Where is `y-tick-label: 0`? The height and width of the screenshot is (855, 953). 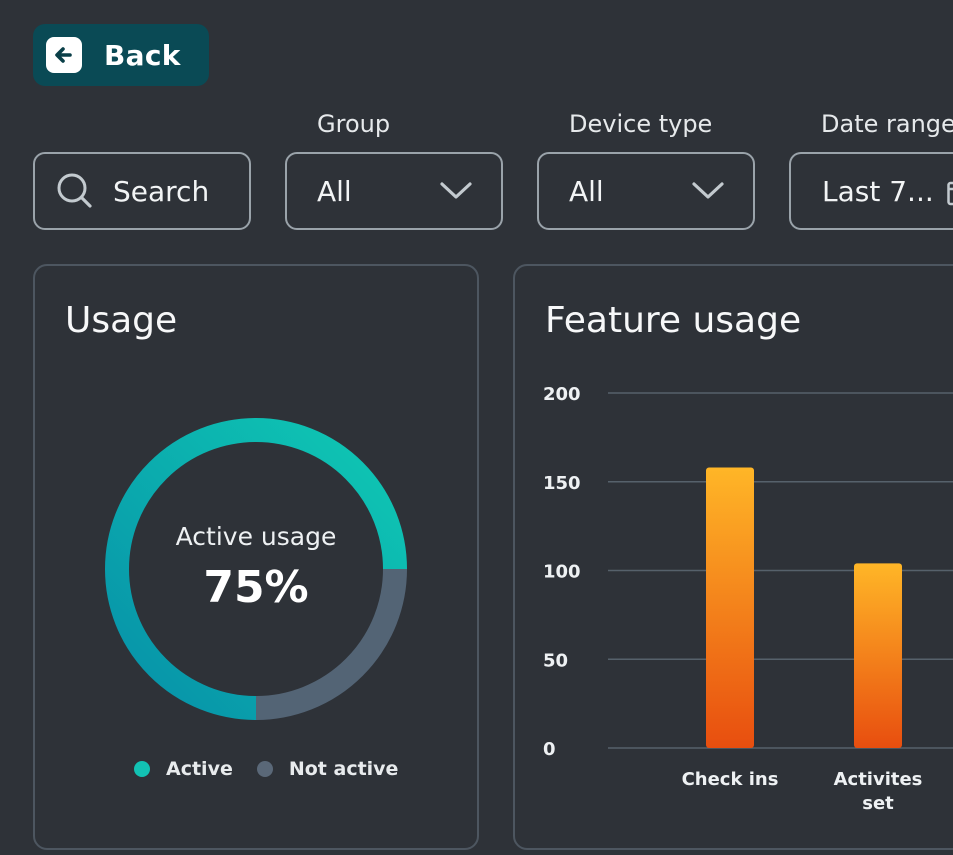
y-tick-label: 0 is located at coordinates (549, 749).